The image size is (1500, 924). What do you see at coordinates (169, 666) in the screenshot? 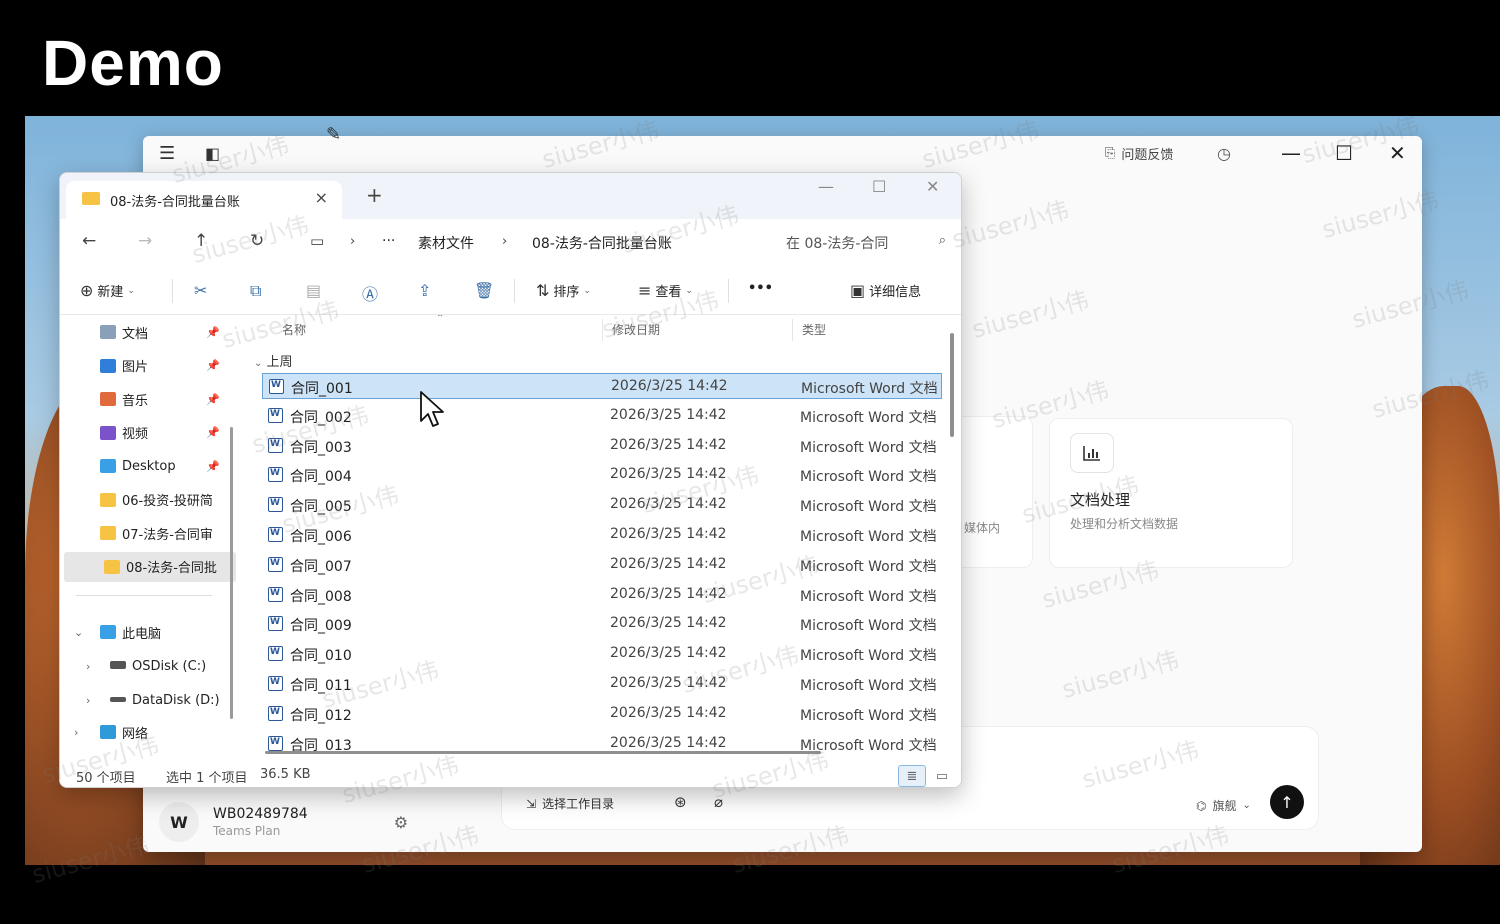
I see `sidebar-item-label: OSDisk (C:)` at bounding box center [169, 666].